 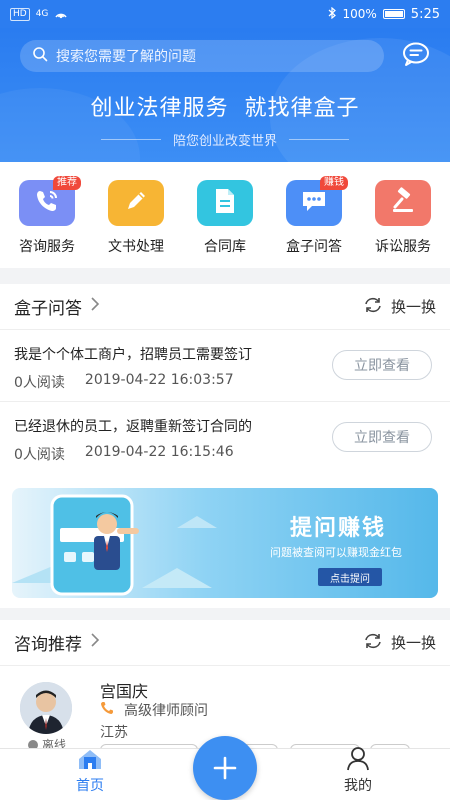 I want to click on hero-slogan: 创业法律服务 就找律盒子, so click(x=225, y=108).